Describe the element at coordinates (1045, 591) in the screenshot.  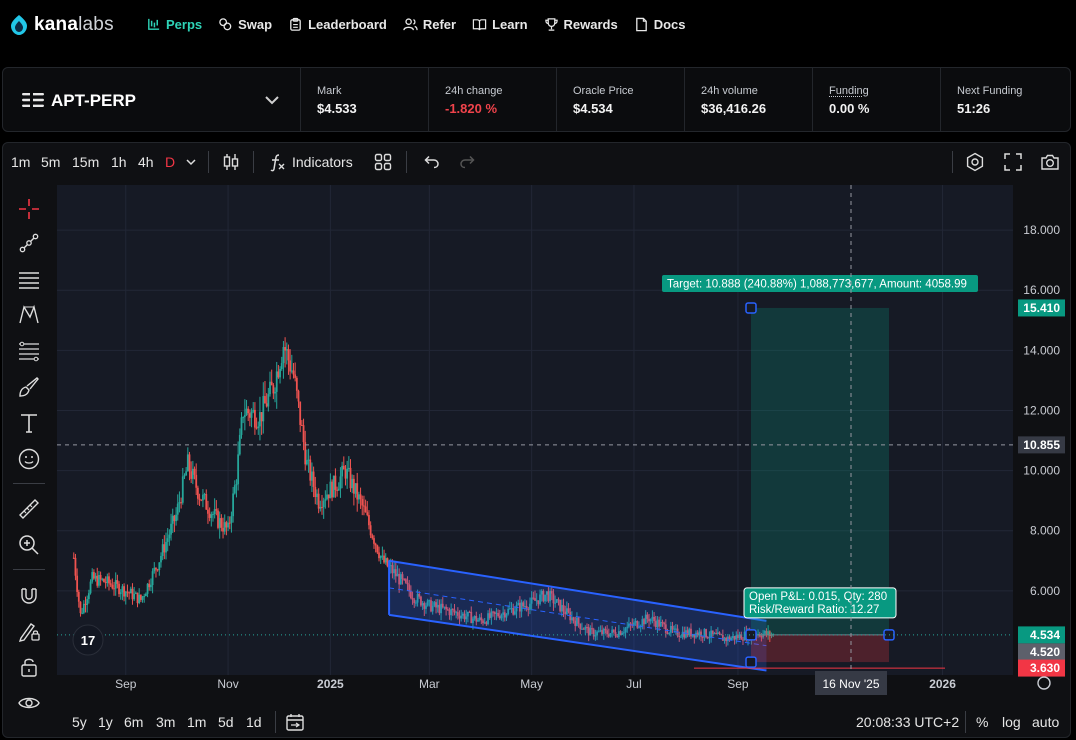
I see `y-tick-label: 6.000` at that location.